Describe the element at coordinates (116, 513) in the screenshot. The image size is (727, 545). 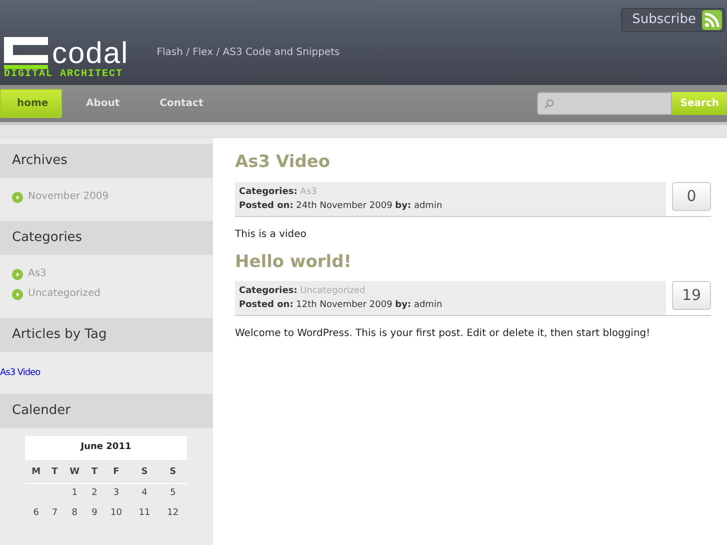
I see `calendar-day: 10` at that location.